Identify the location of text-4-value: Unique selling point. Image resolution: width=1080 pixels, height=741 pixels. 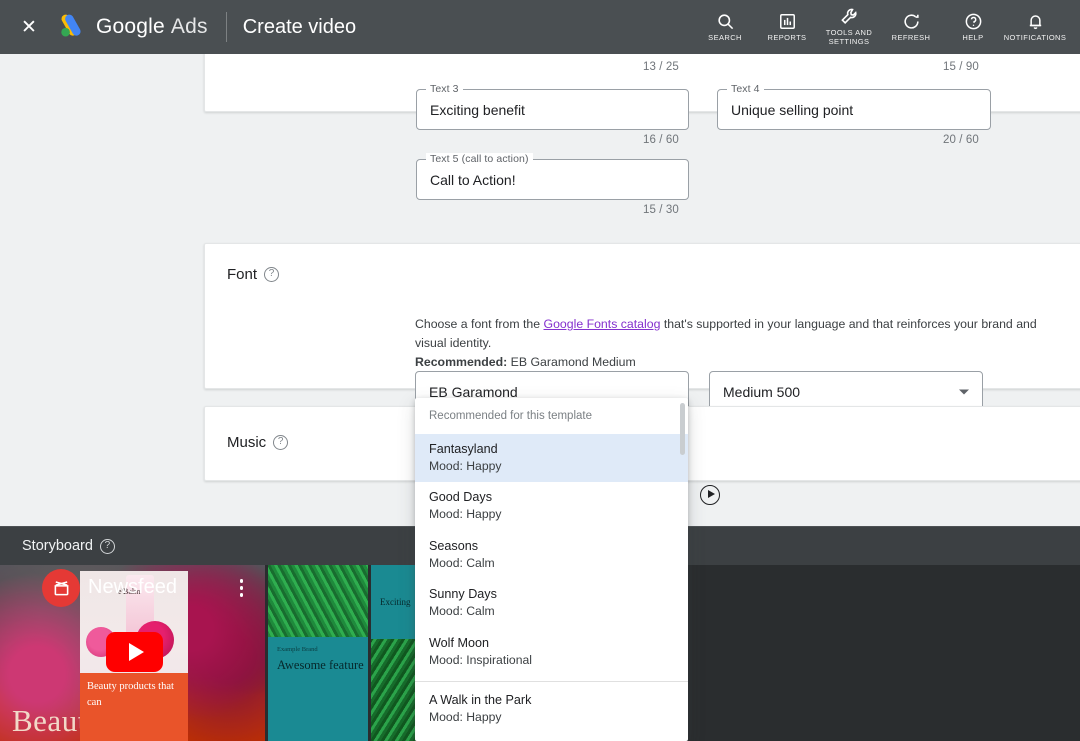
(792, 109).